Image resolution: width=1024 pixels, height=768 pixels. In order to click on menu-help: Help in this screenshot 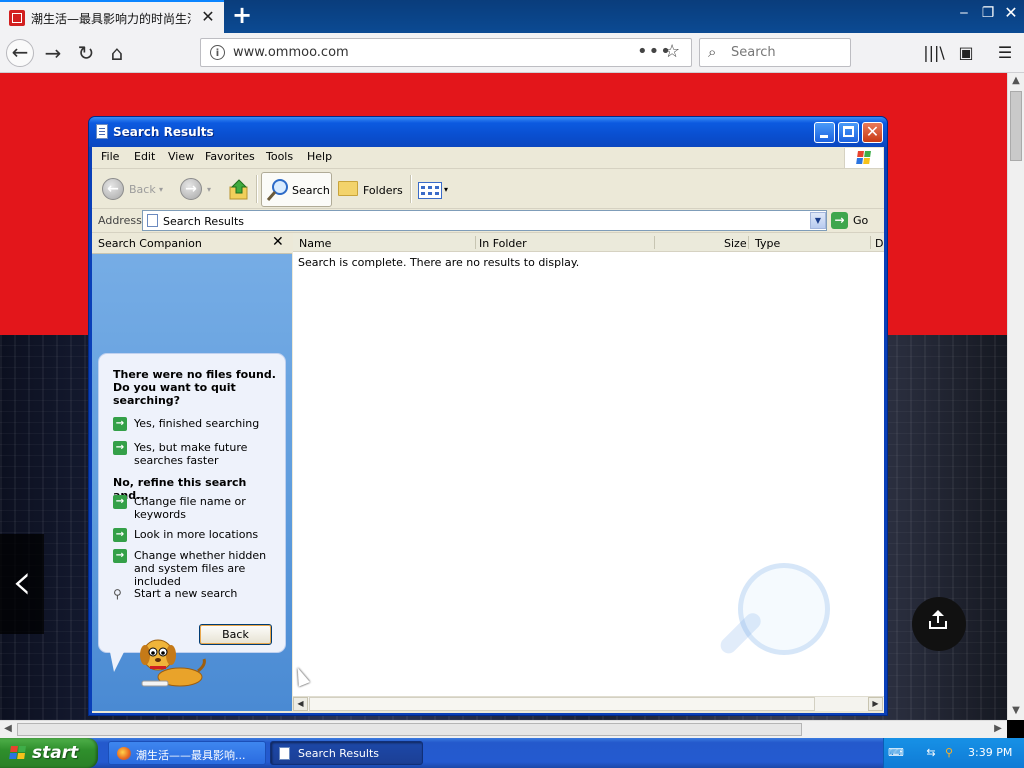, I will do `click(319, 156)`.